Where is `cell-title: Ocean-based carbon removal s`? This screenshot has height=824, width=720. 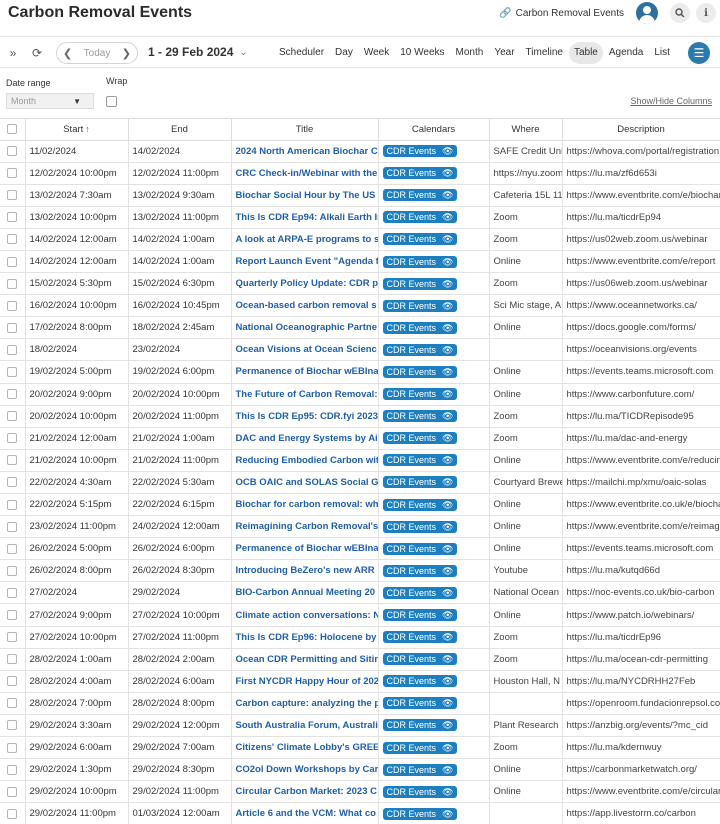 cell-title: Ocean-based carbon removal s is located at coordinates (305, 306).